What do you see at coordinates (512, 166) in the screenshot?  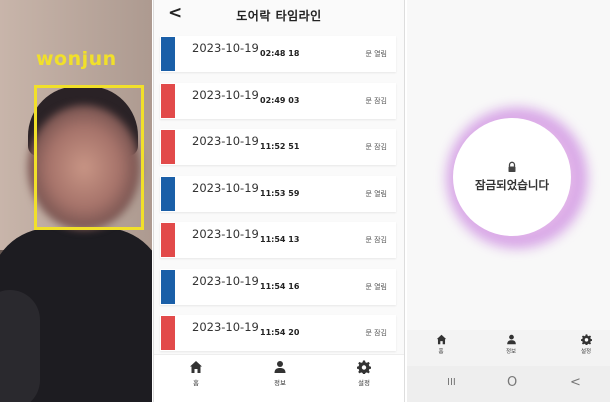 I see `lock-icon` at bounding box center [512, 166].